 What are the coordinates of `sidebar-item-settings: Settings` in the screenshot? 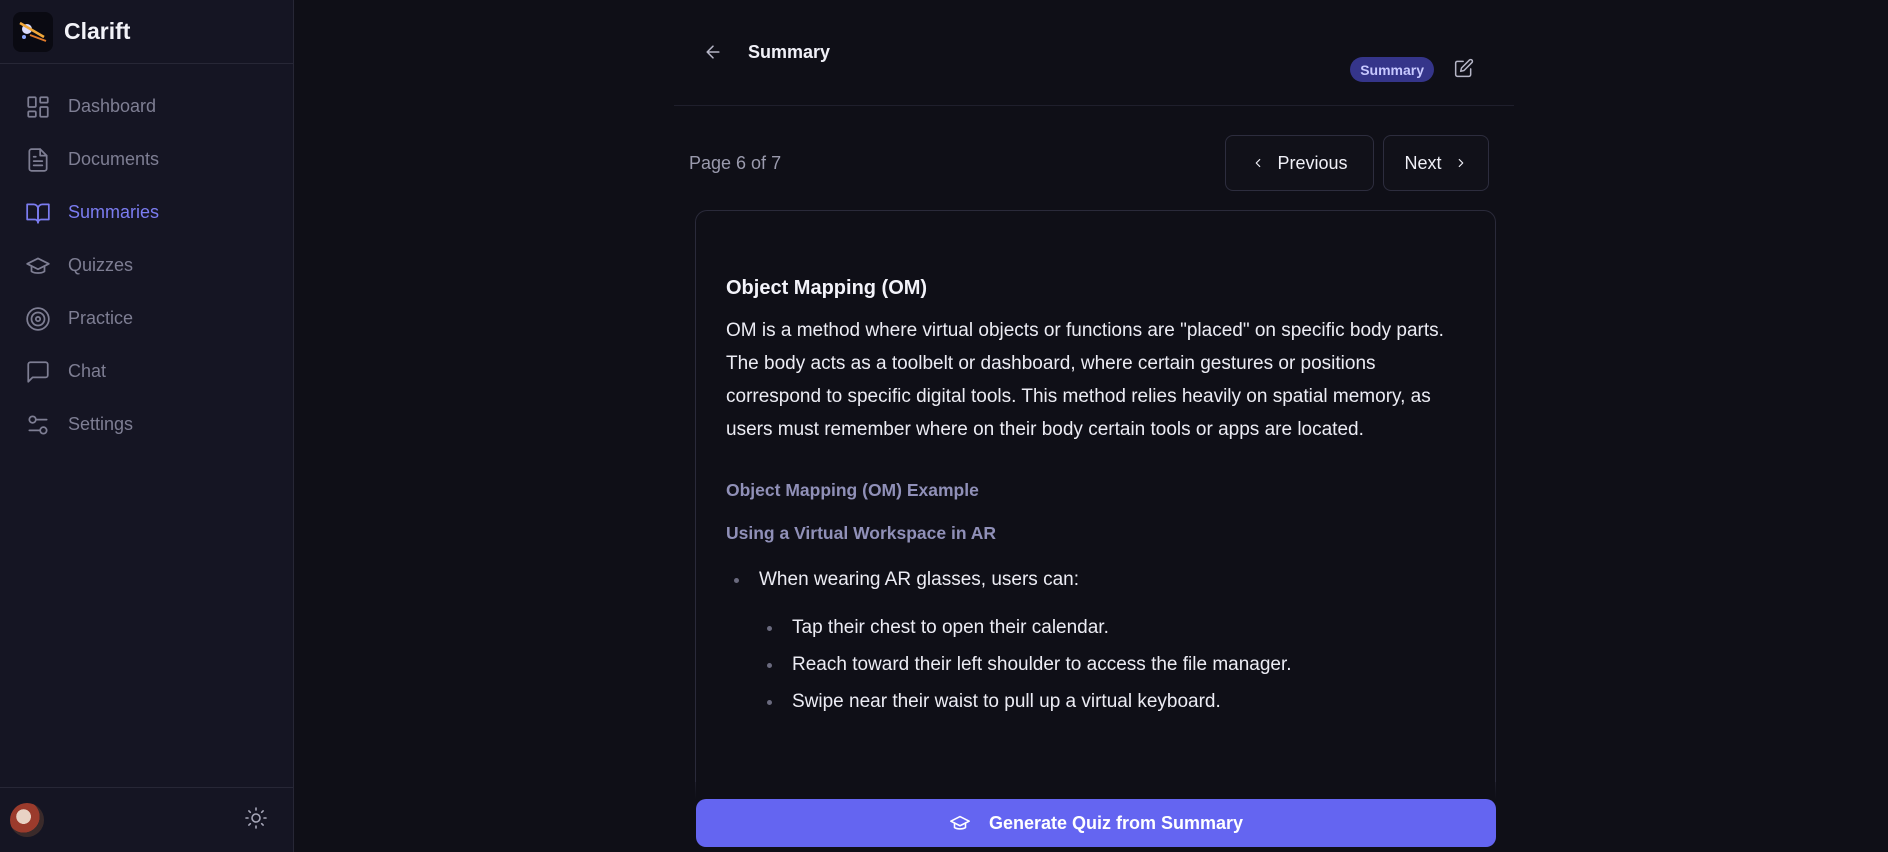 It's located at (146, 424).